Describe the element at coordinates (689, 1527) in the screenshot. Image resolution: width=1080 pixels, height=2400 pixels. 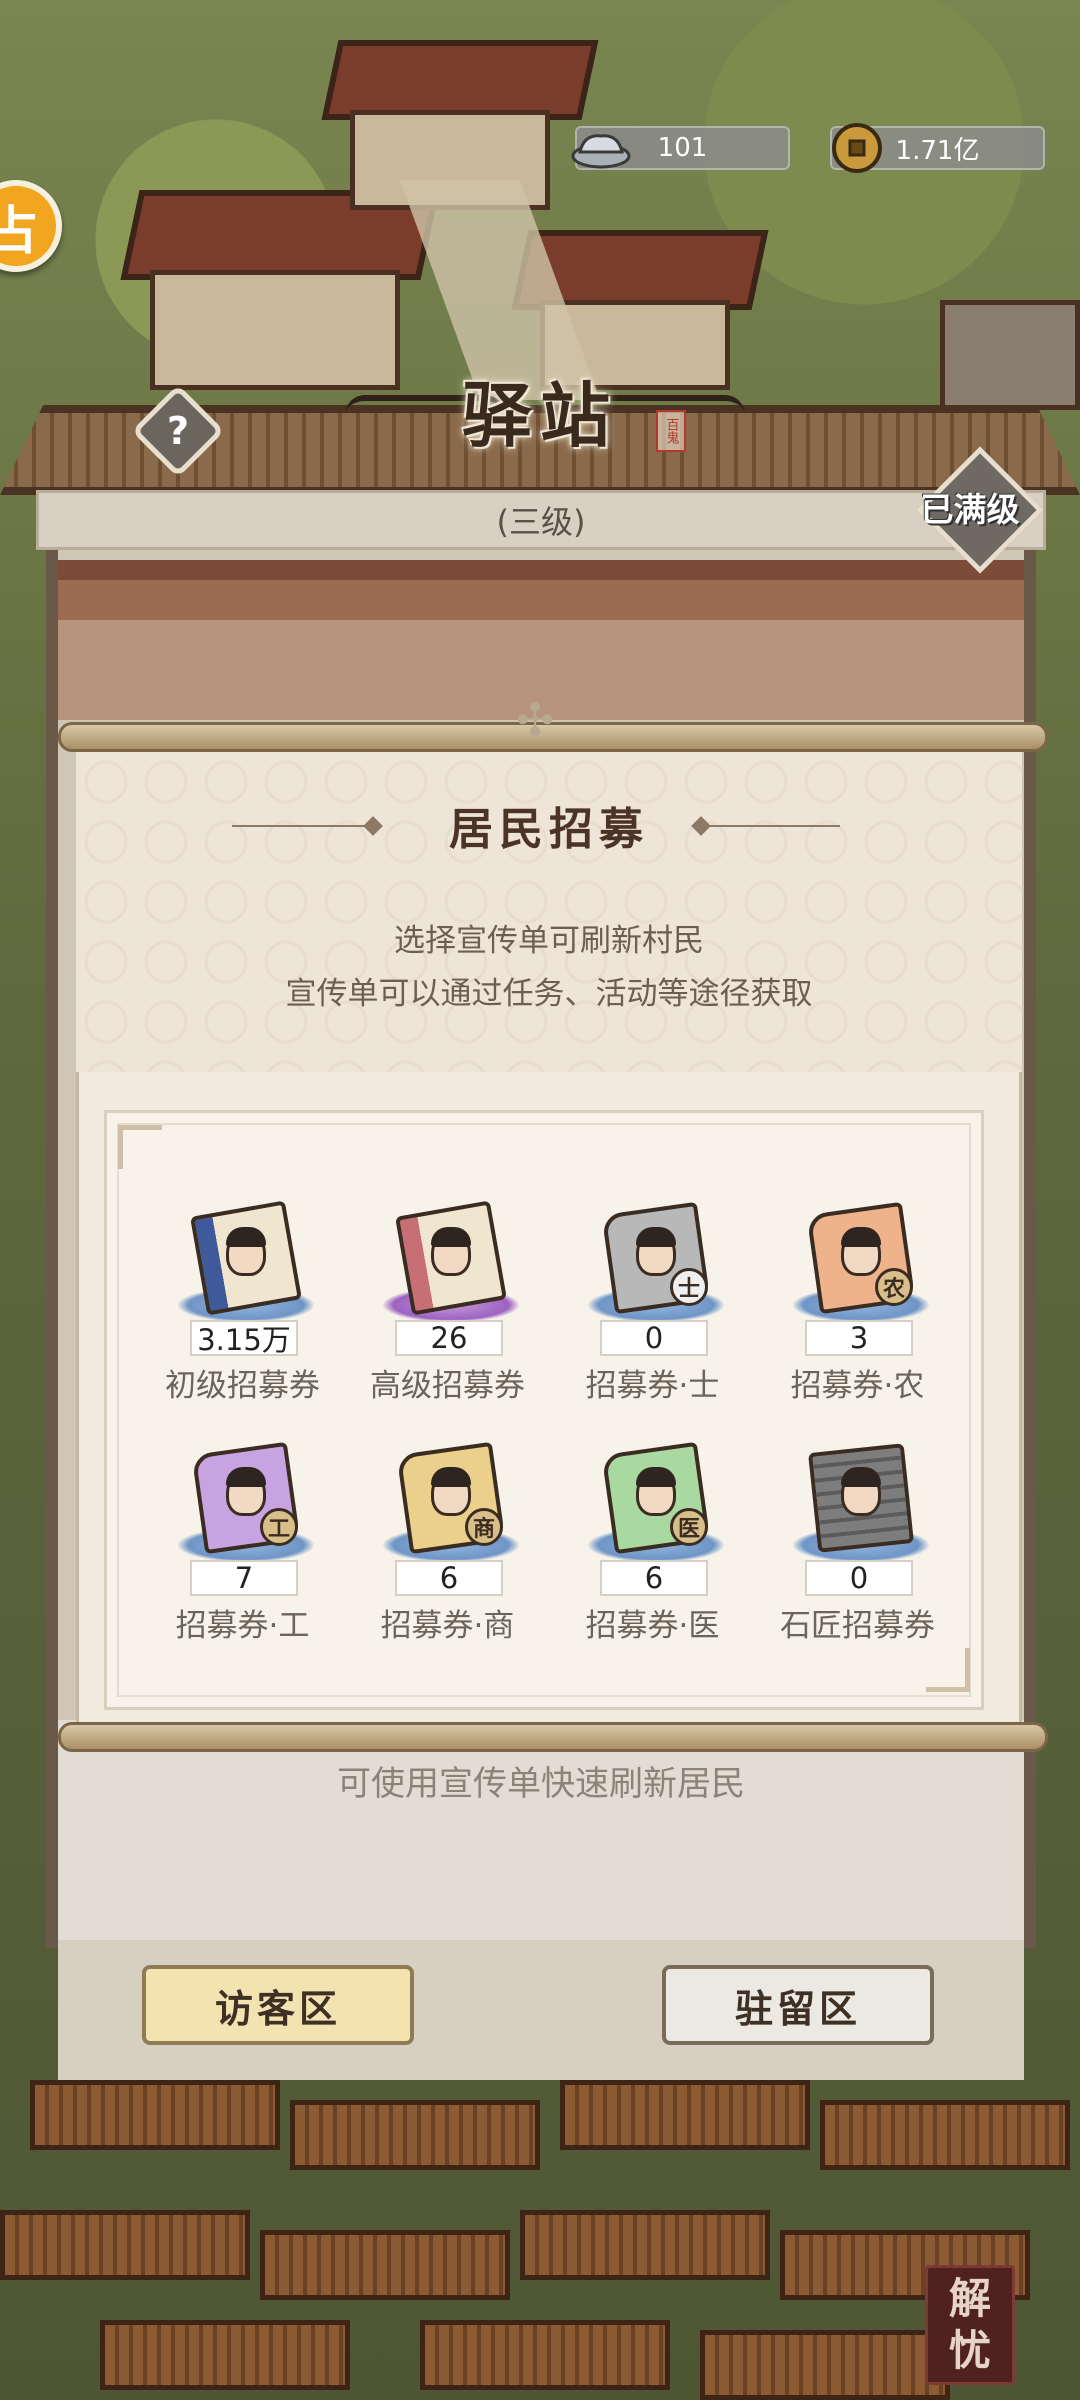
I see `class-badge-icon: 医` at that location.